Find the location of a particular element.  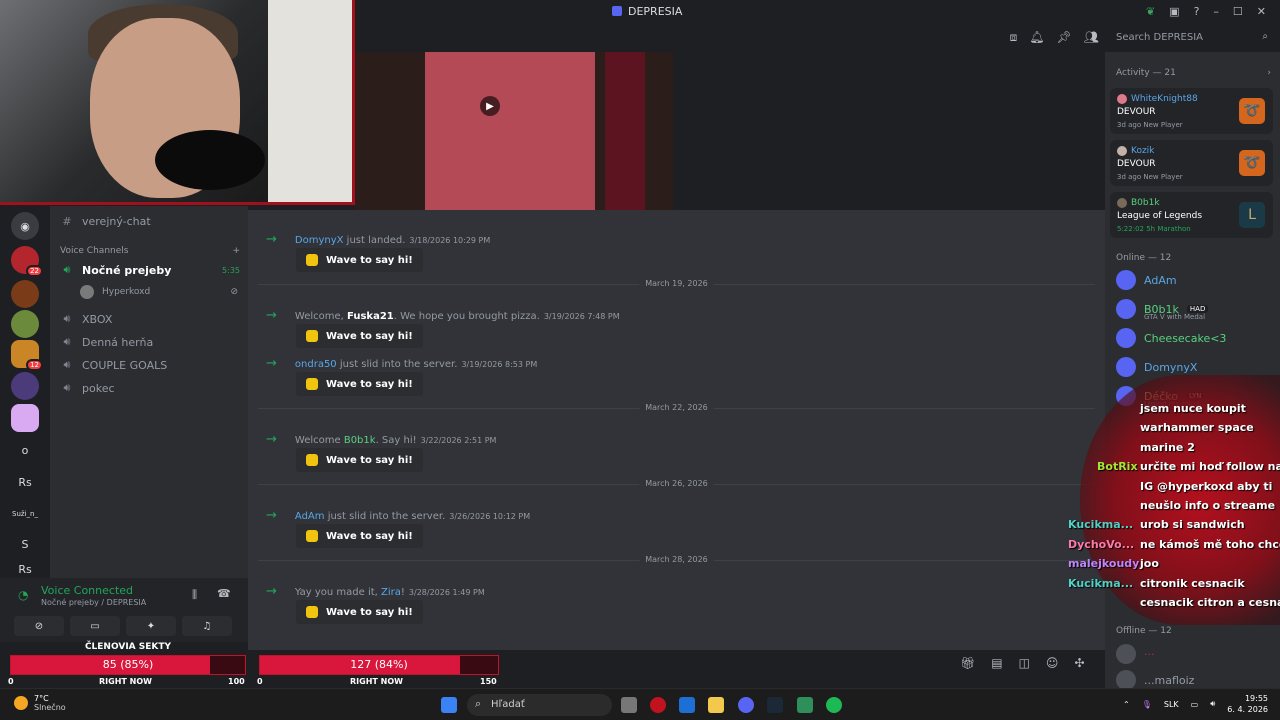

windows-start-icon is located at coordinates (449, 705).